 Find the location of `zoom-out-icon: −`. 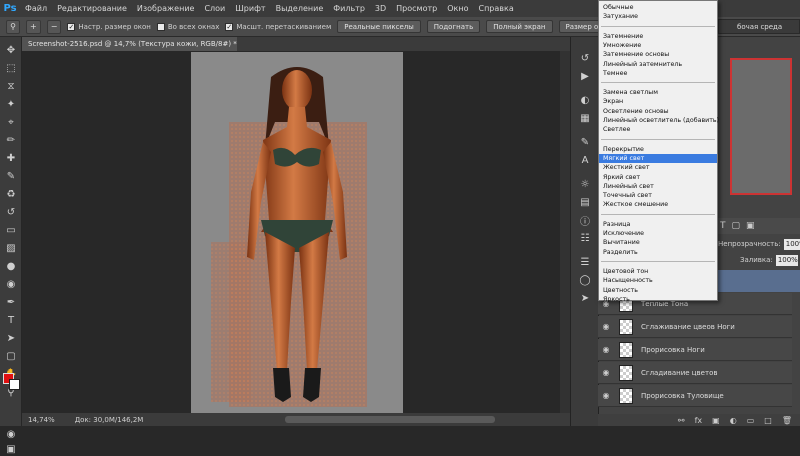

zoom-out-icon: − is located at coordinates (54, 26).